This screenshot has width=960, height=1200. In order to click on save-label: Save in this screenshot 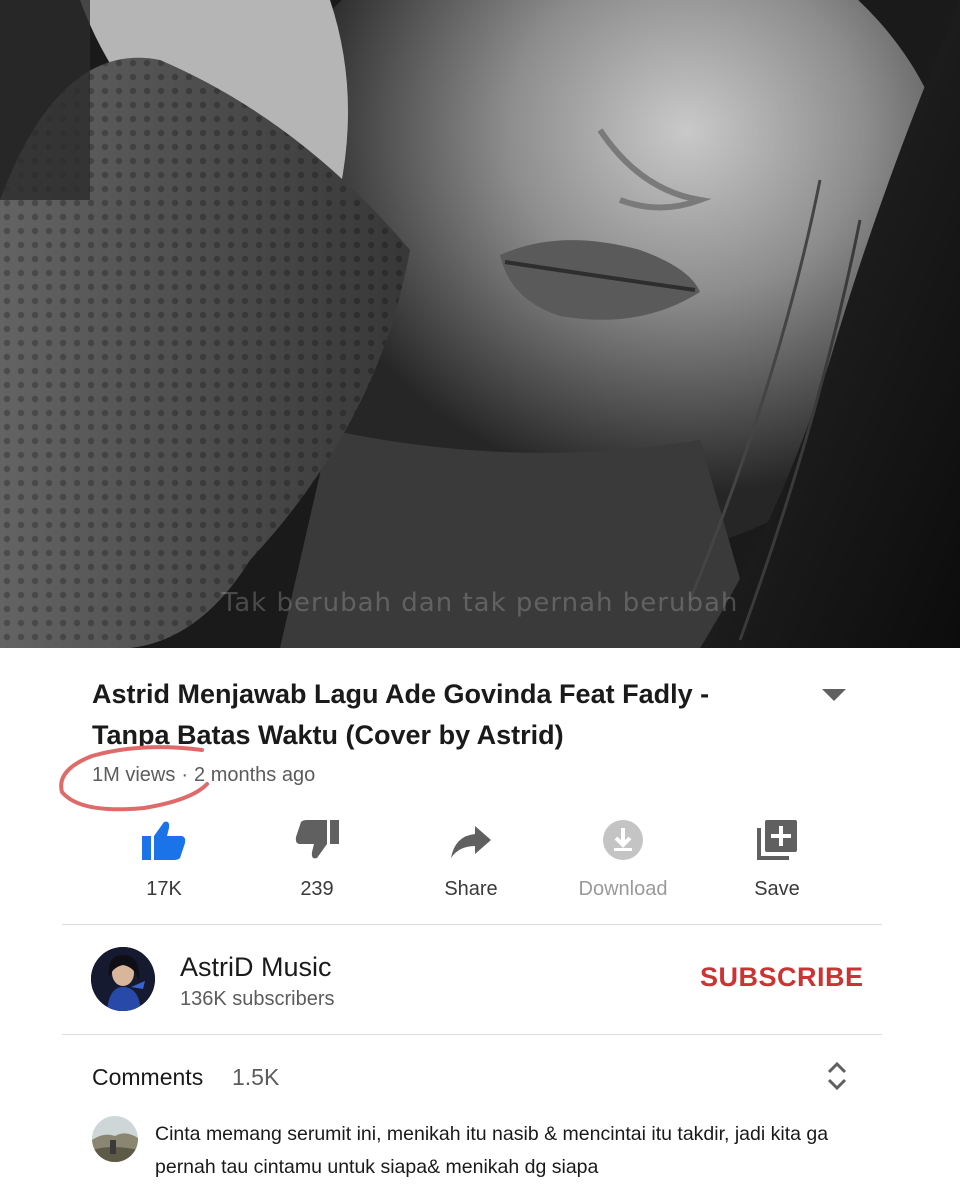, I will do `click(777, 889)`.